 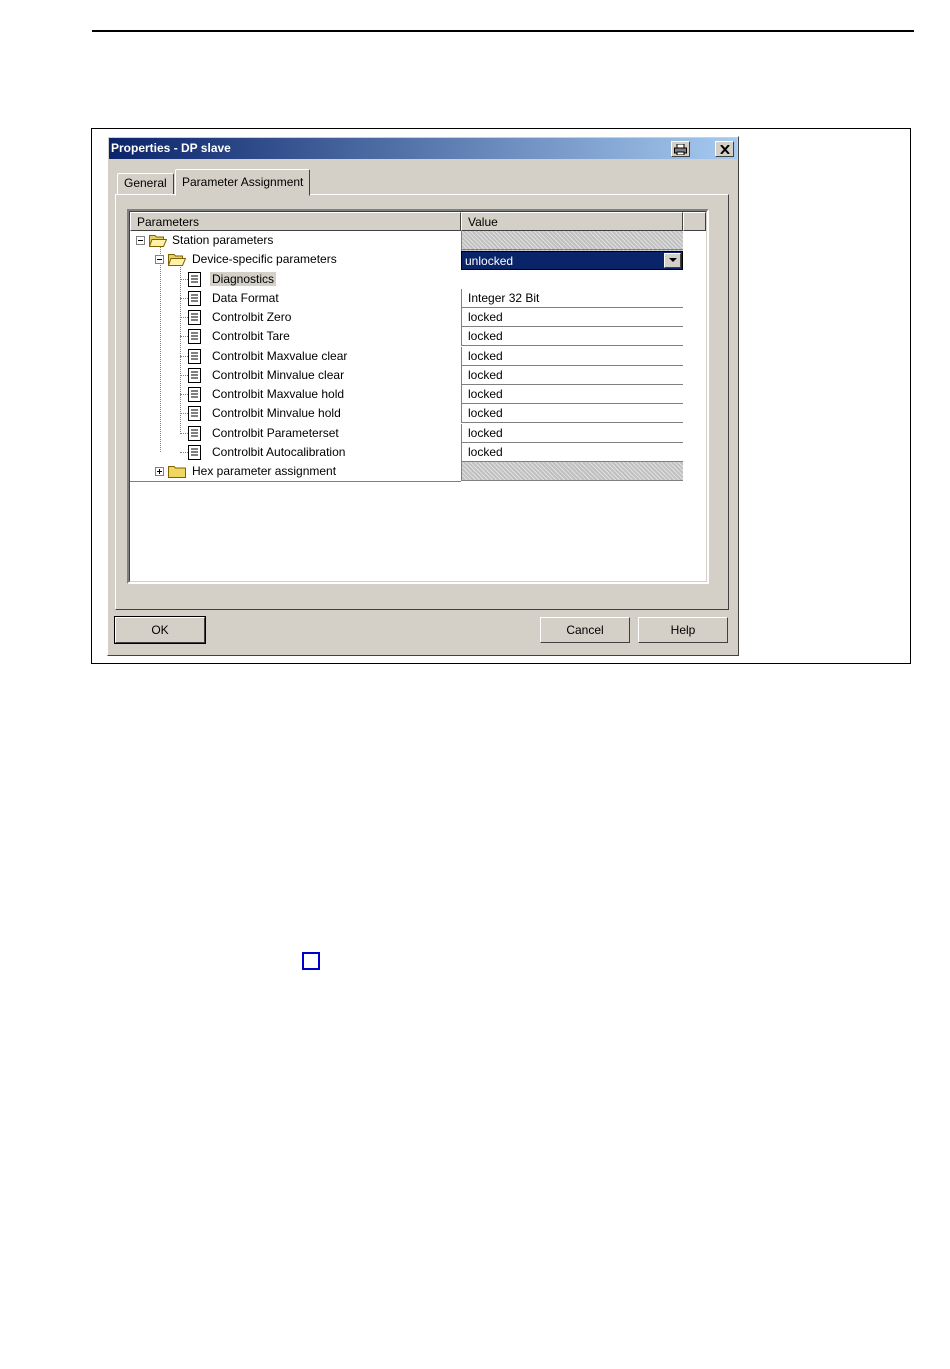 I want to click on tree-row-controlbit-parameterset: Controlbit Parameterset, so click(x=295, y=433).